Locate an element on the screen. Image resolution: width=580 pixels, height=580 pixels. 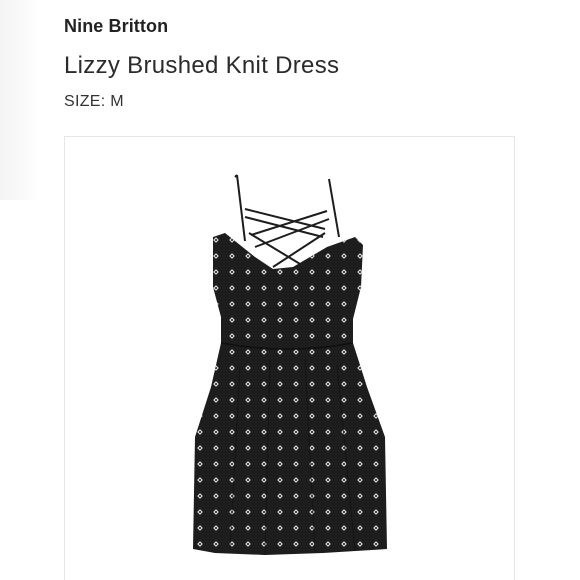
left-edge-shade is located at coordinates (19, 100).